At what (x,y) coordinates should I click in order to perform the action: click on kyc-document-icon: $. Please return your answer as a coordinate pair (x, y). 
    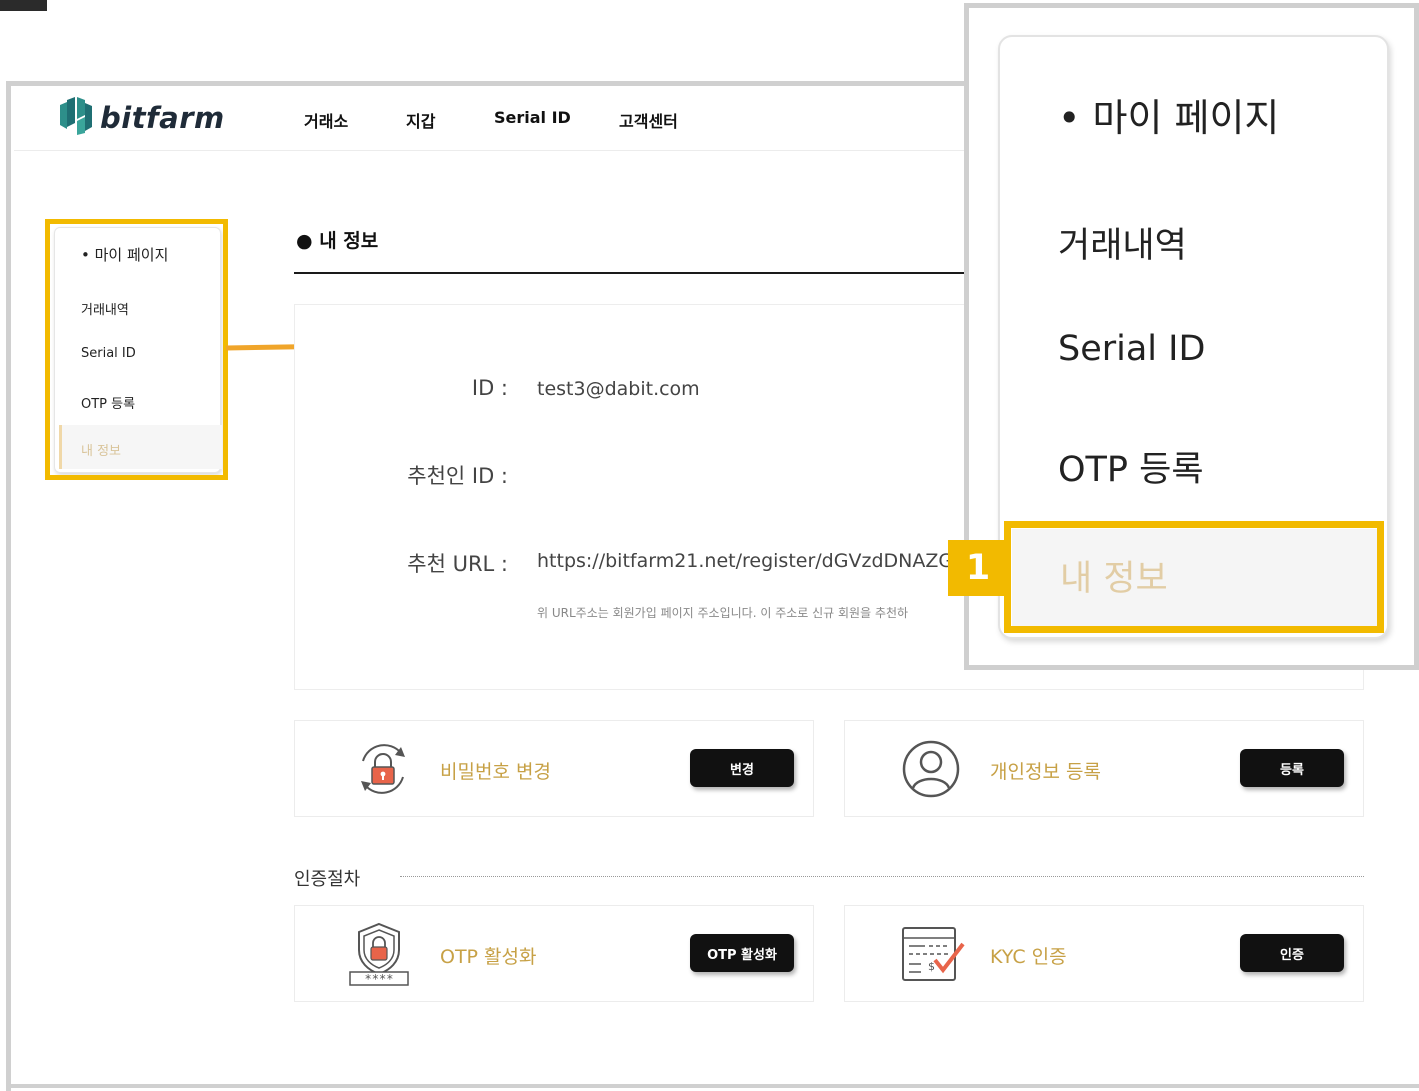
    Looking at the image, I should click on (934, 956).